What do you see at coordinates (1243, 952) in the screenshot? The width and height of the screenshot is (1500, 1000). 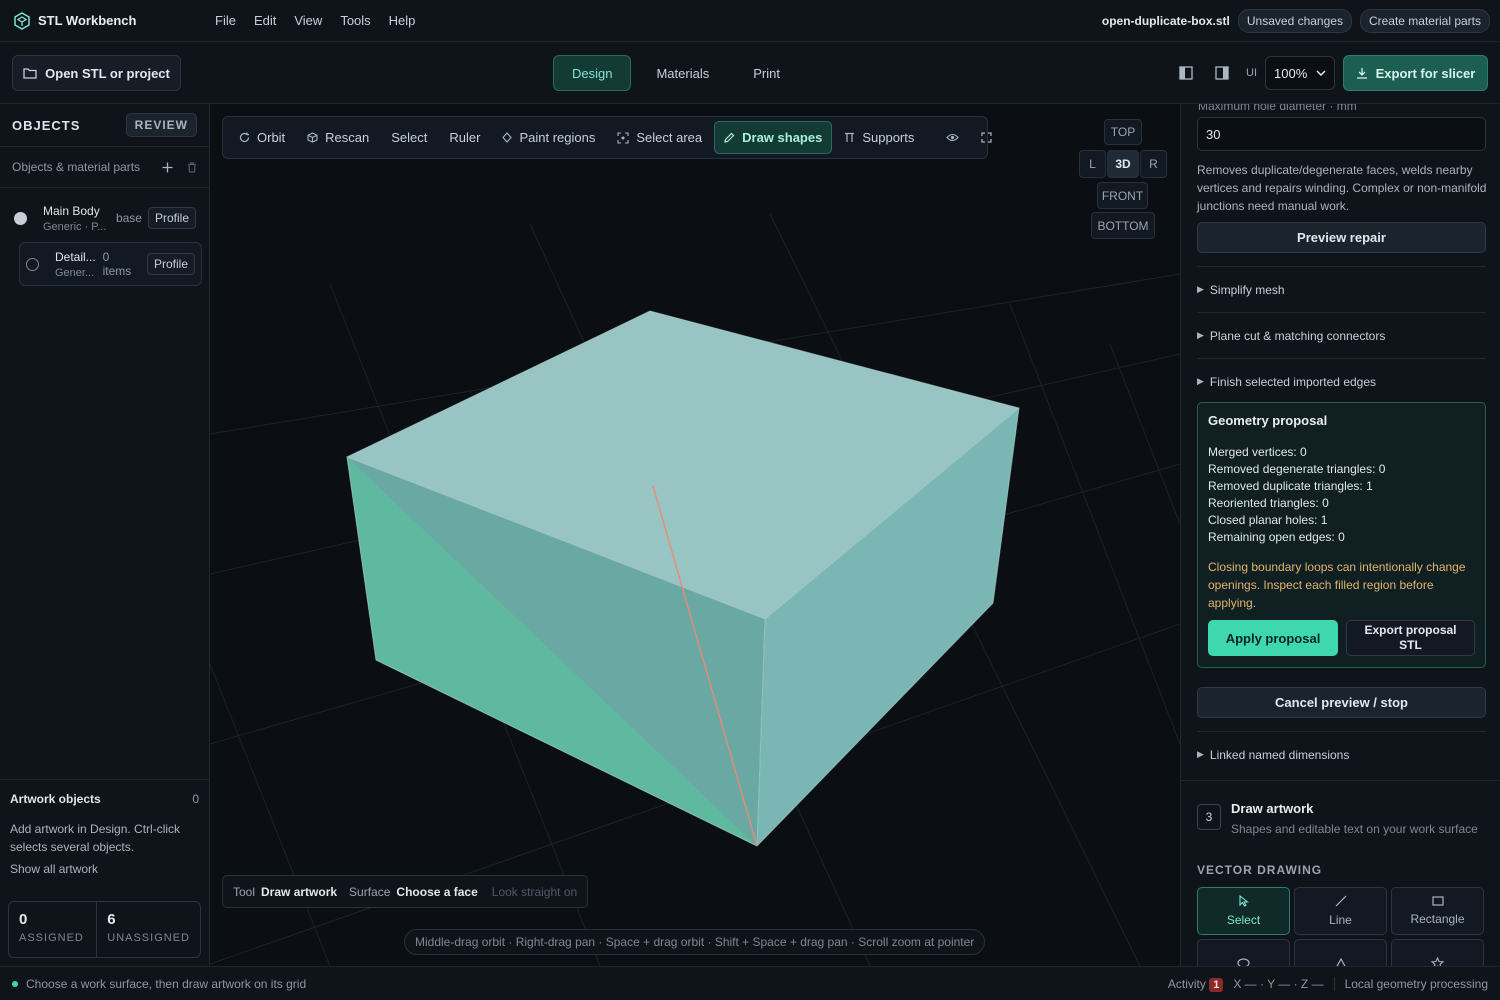 I see `vector-tool-ellipse` at bounding box center [1243, 952].